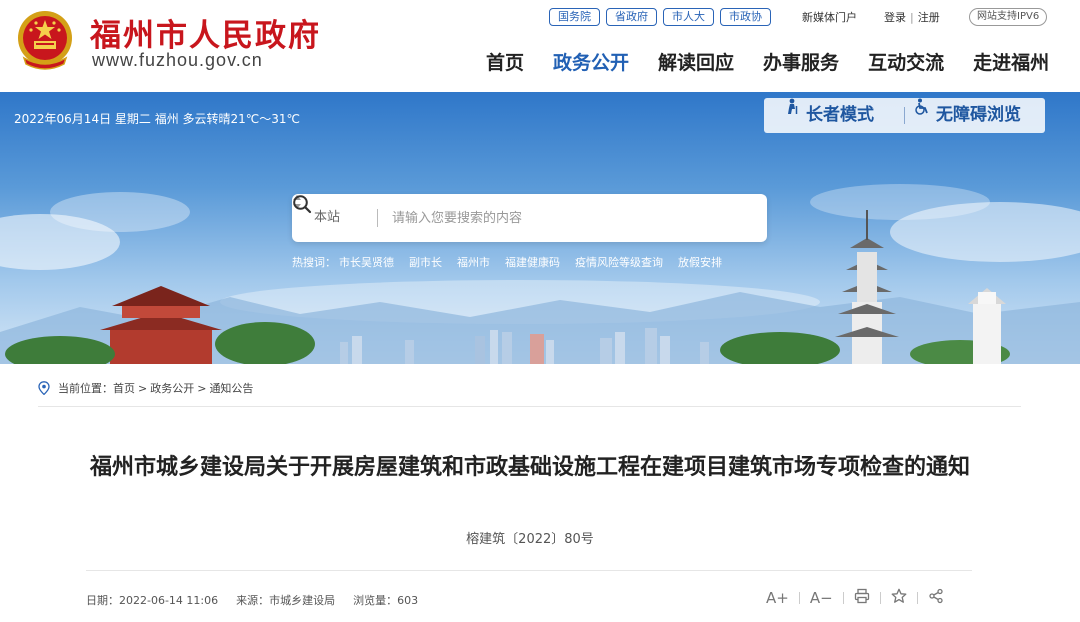 This screenshot has height=622, width=1080. Describe the element at coordinates (591, 61) in the screenshot. I see `nav-government-affairs: 政务公开` at that location.